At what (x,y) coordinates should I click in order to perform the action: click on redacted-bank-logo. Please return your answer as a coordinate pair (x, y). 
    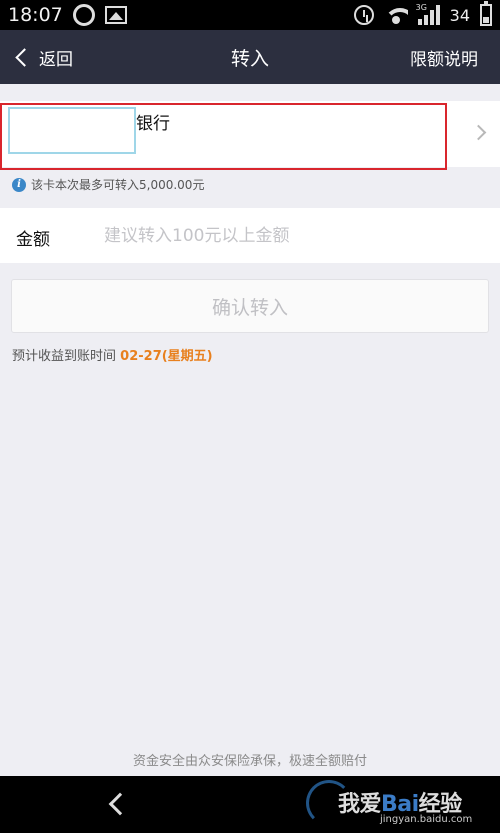
    Looking at the image, I should click on (72, 130).